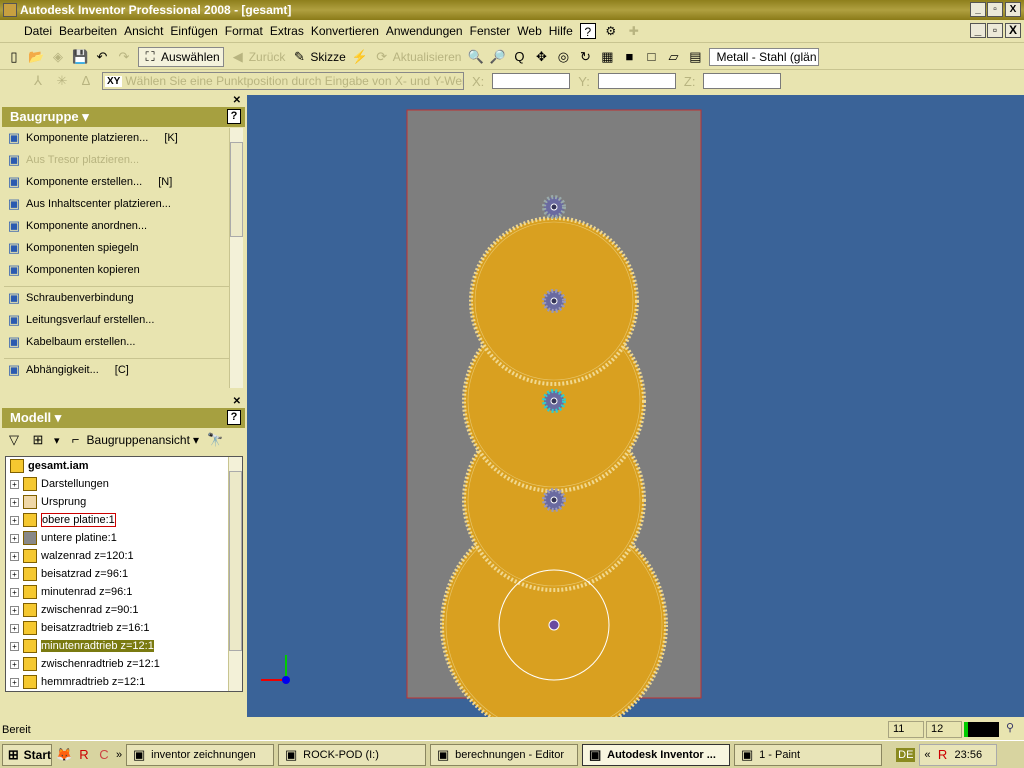 The width and height of the screenshot is (1024, 768). I want to click on pan-icon: ✥, so click(541, 57).